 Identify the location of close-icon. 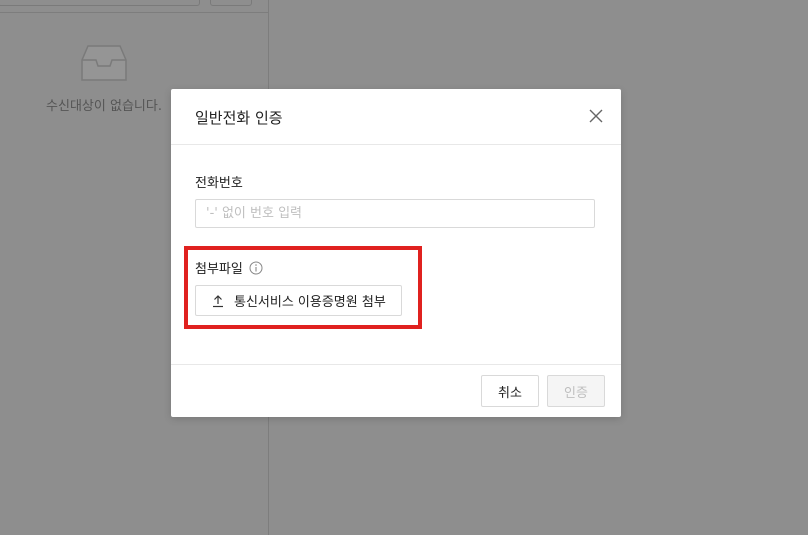
(596, 116).